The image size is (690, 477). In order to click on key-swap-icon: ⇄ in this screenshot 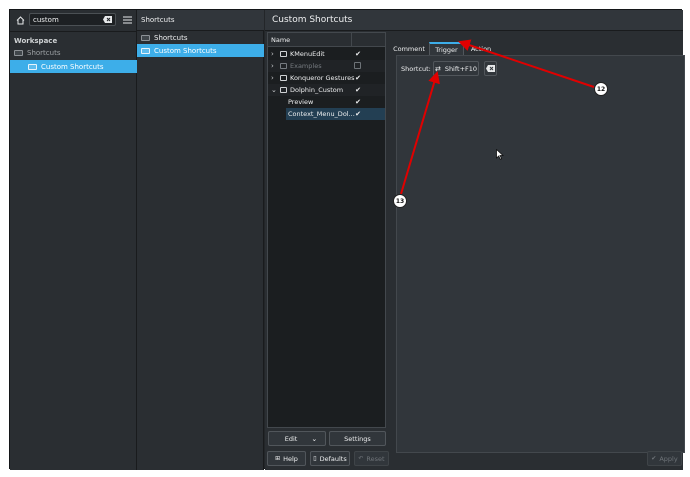, I will do `click(437, 68)`.